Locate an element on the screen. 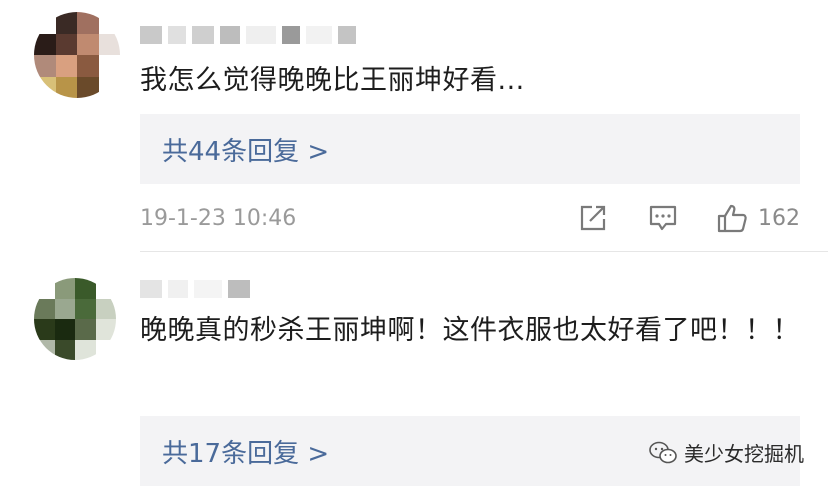 The image size is (828, 488). wechat-icon is located at coordinates (663, 452).